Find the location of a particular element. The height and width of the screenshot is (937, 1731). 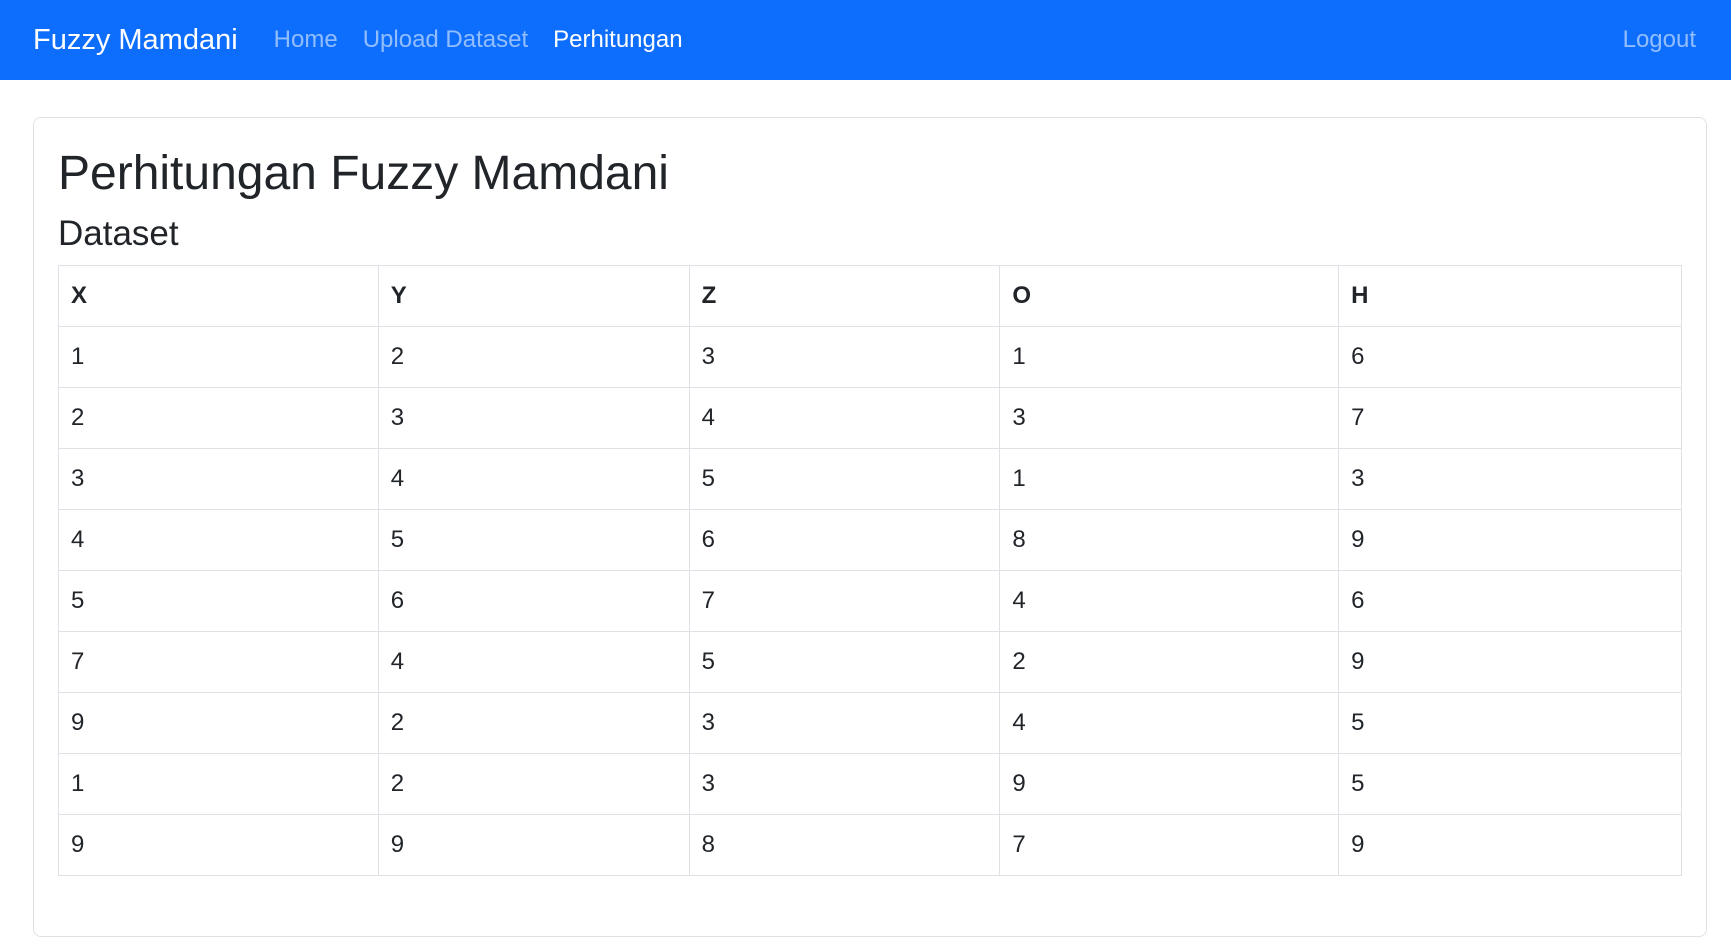

table-row: 23437 is located at coordinates (870, 417).